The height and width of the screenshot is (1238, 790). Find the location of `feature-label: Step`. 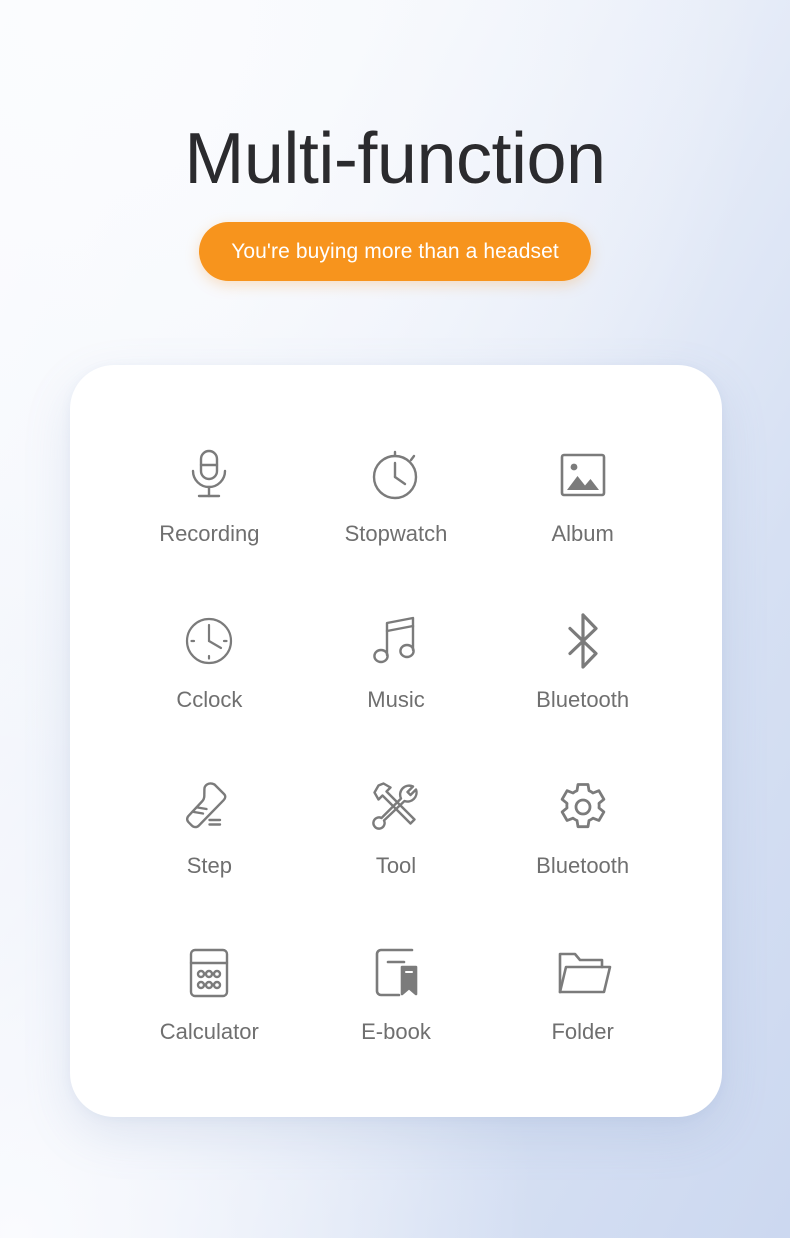

feature-label: Step is located at coordinates (209, 865).